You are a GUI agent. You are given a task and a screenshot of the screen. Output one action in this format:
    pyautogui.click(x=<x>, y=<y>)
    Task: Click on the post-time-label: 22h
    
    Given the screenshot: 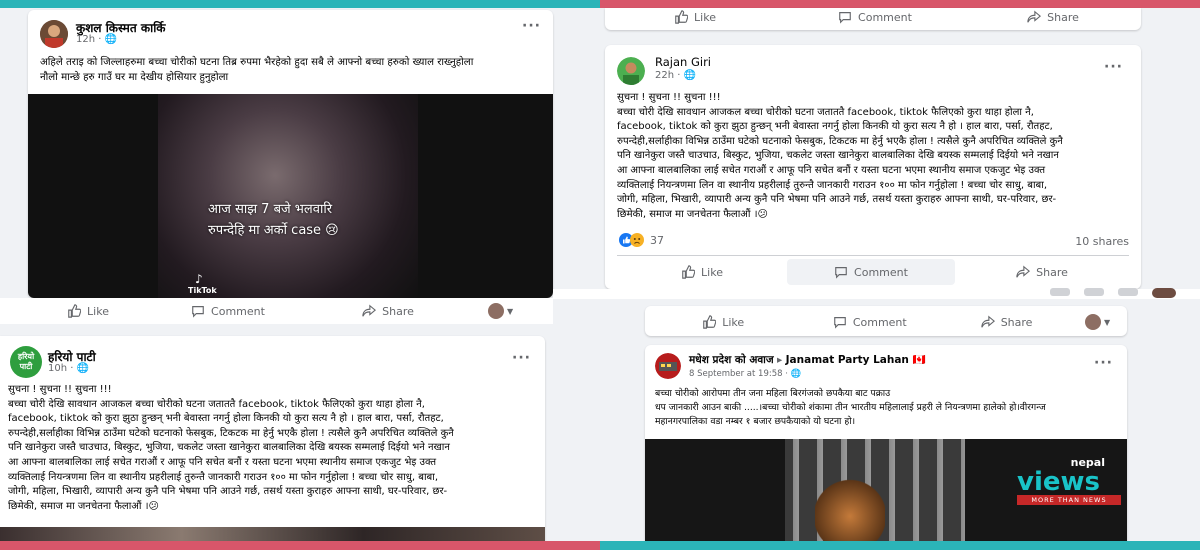 What is the action you would take?
    pyautogui.click(x=664, y=75)
    